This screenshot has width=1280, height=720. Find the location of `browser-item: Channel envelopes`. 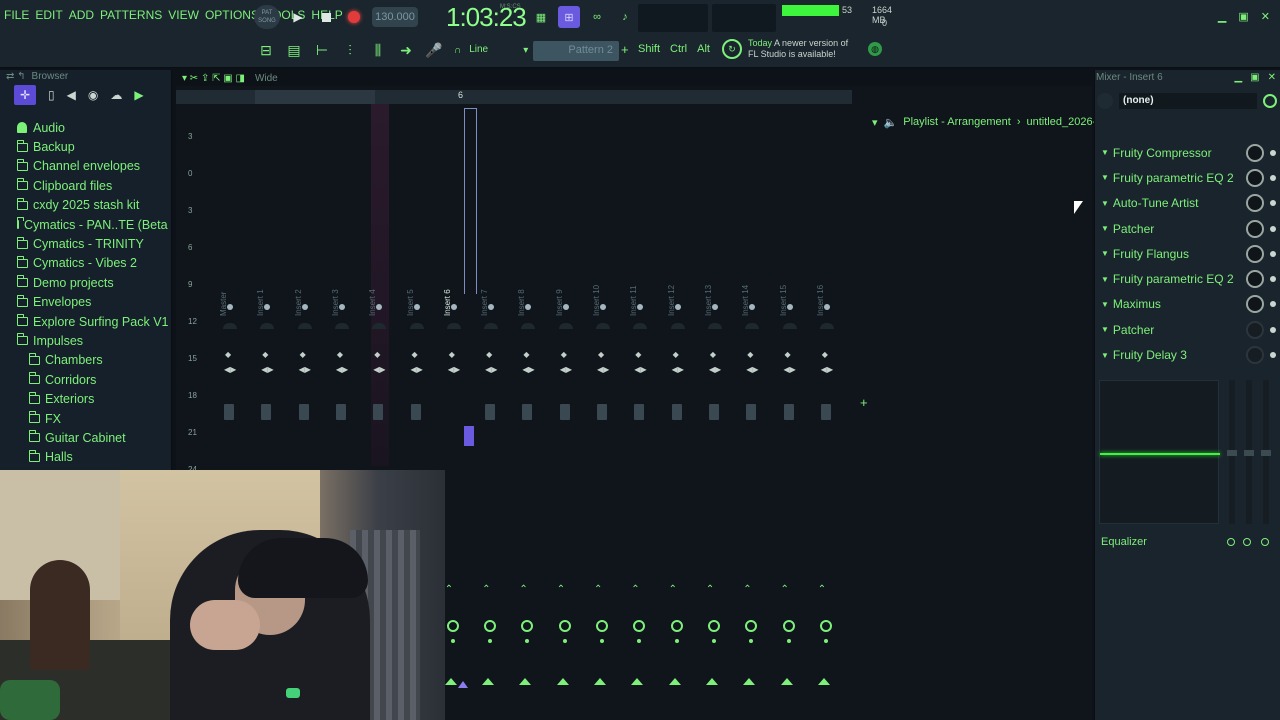

browser-item: Channel envelopes is located at coordinates (86, 166).